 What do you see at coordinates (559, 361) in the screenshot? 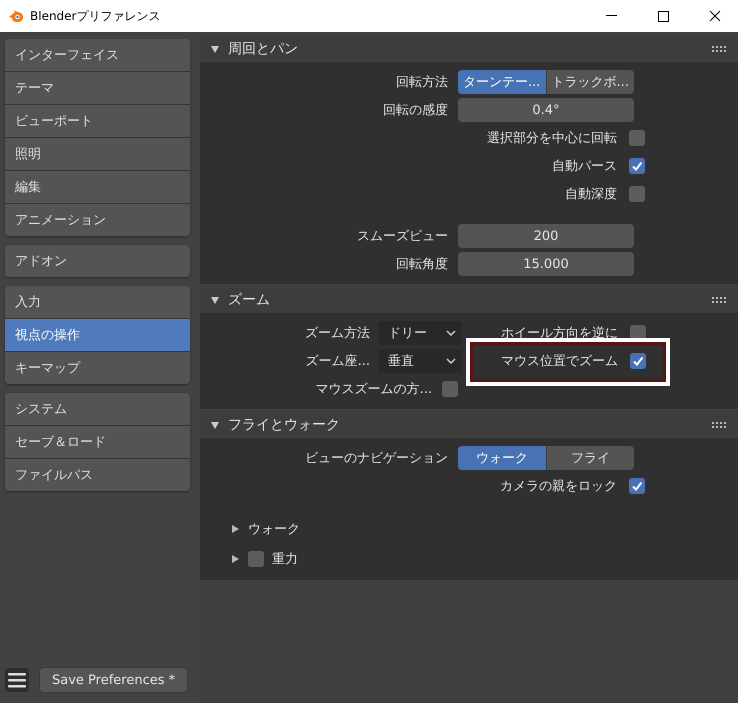
I see `checkbox-label: マウス位置でズーム` at bounding box center [559, 361].